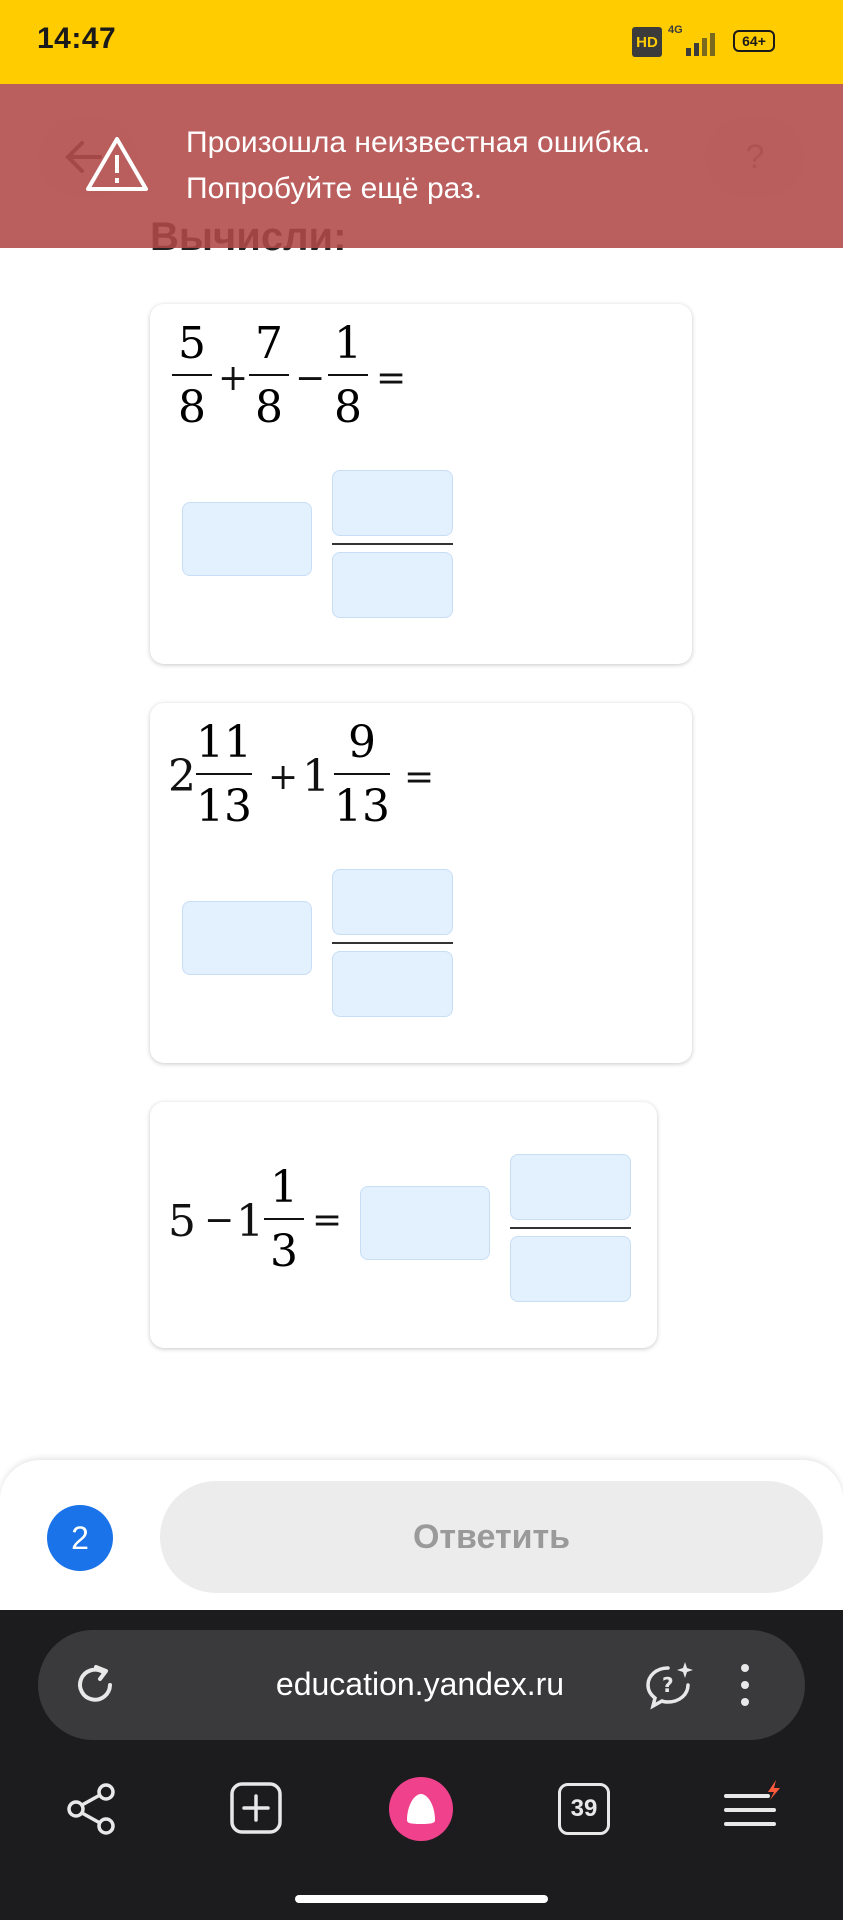  I want to click on fraction-5-8: 58, so click(192, 376).